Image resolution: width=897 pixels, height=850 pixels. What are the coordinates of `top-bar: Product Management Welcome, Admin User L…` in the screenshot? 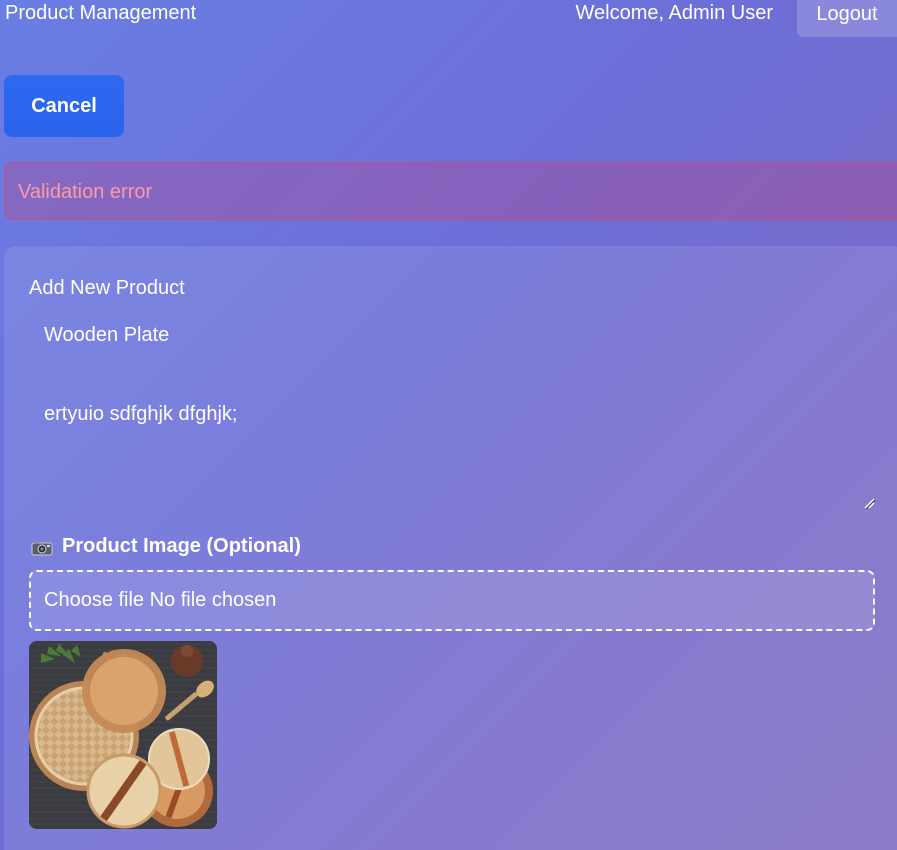 It's located at (448, 20).